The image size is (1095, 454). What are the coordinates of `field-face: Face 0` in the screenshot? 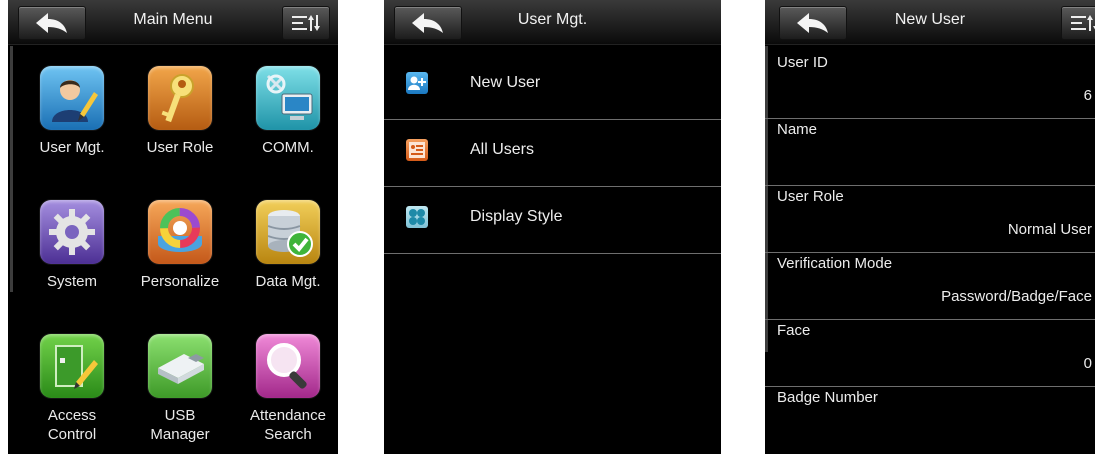 It's located at (930, 353).